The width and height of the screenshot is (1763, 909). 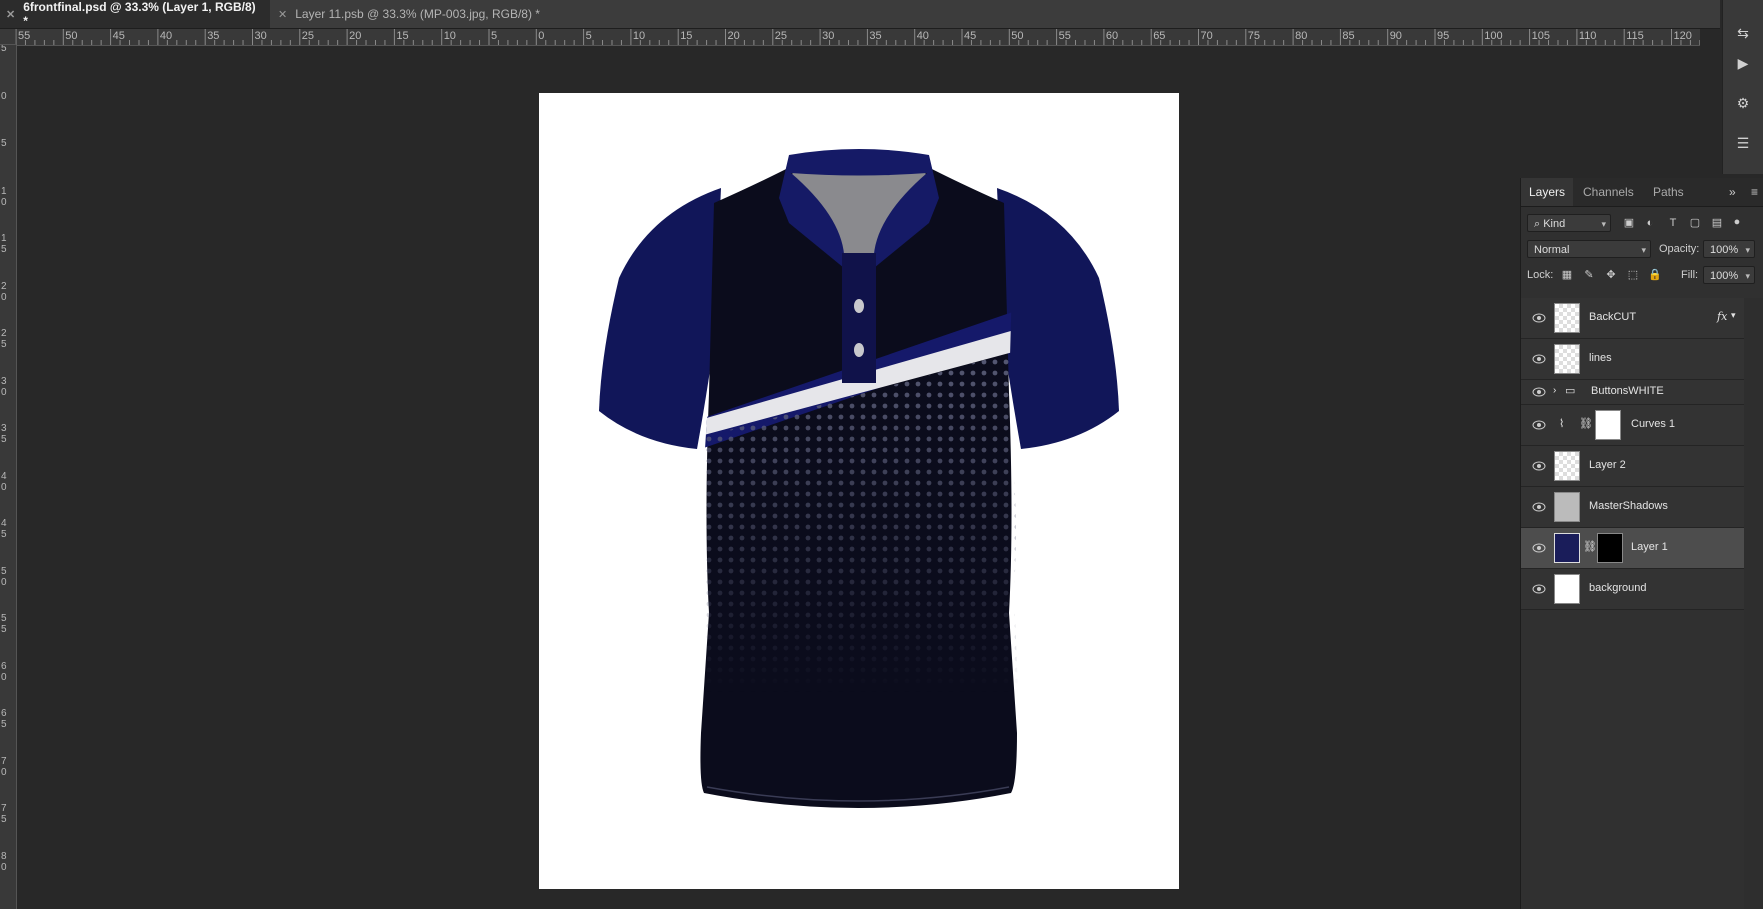 I want to click on ruler-label: 75, so click(x=1254, y=36).